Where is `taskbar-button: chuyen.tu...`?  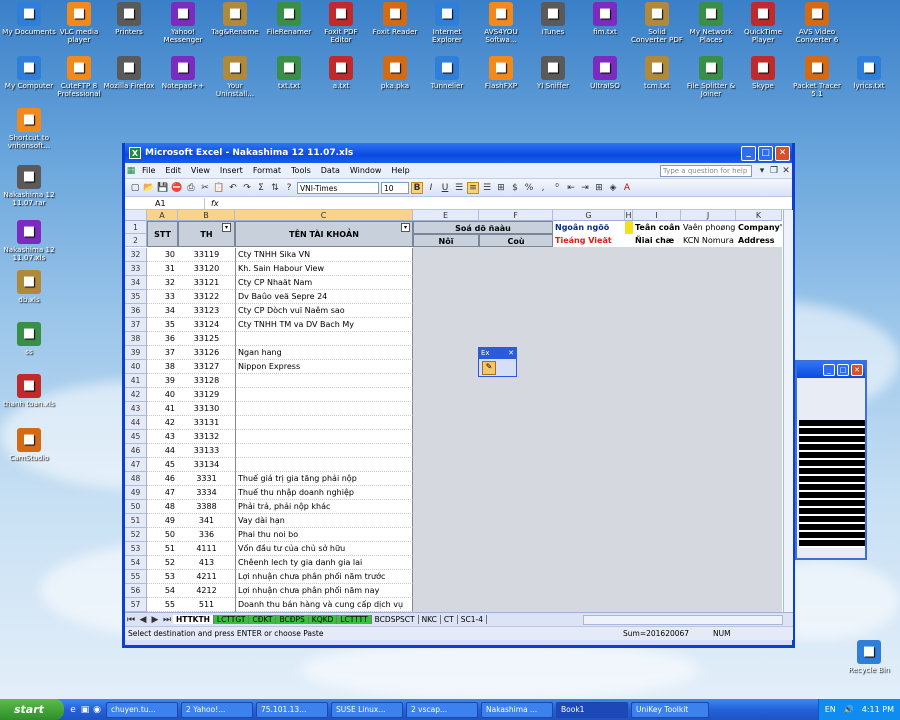
taskbar-button: chuyen.tu... is located at coordinates (142, 709).